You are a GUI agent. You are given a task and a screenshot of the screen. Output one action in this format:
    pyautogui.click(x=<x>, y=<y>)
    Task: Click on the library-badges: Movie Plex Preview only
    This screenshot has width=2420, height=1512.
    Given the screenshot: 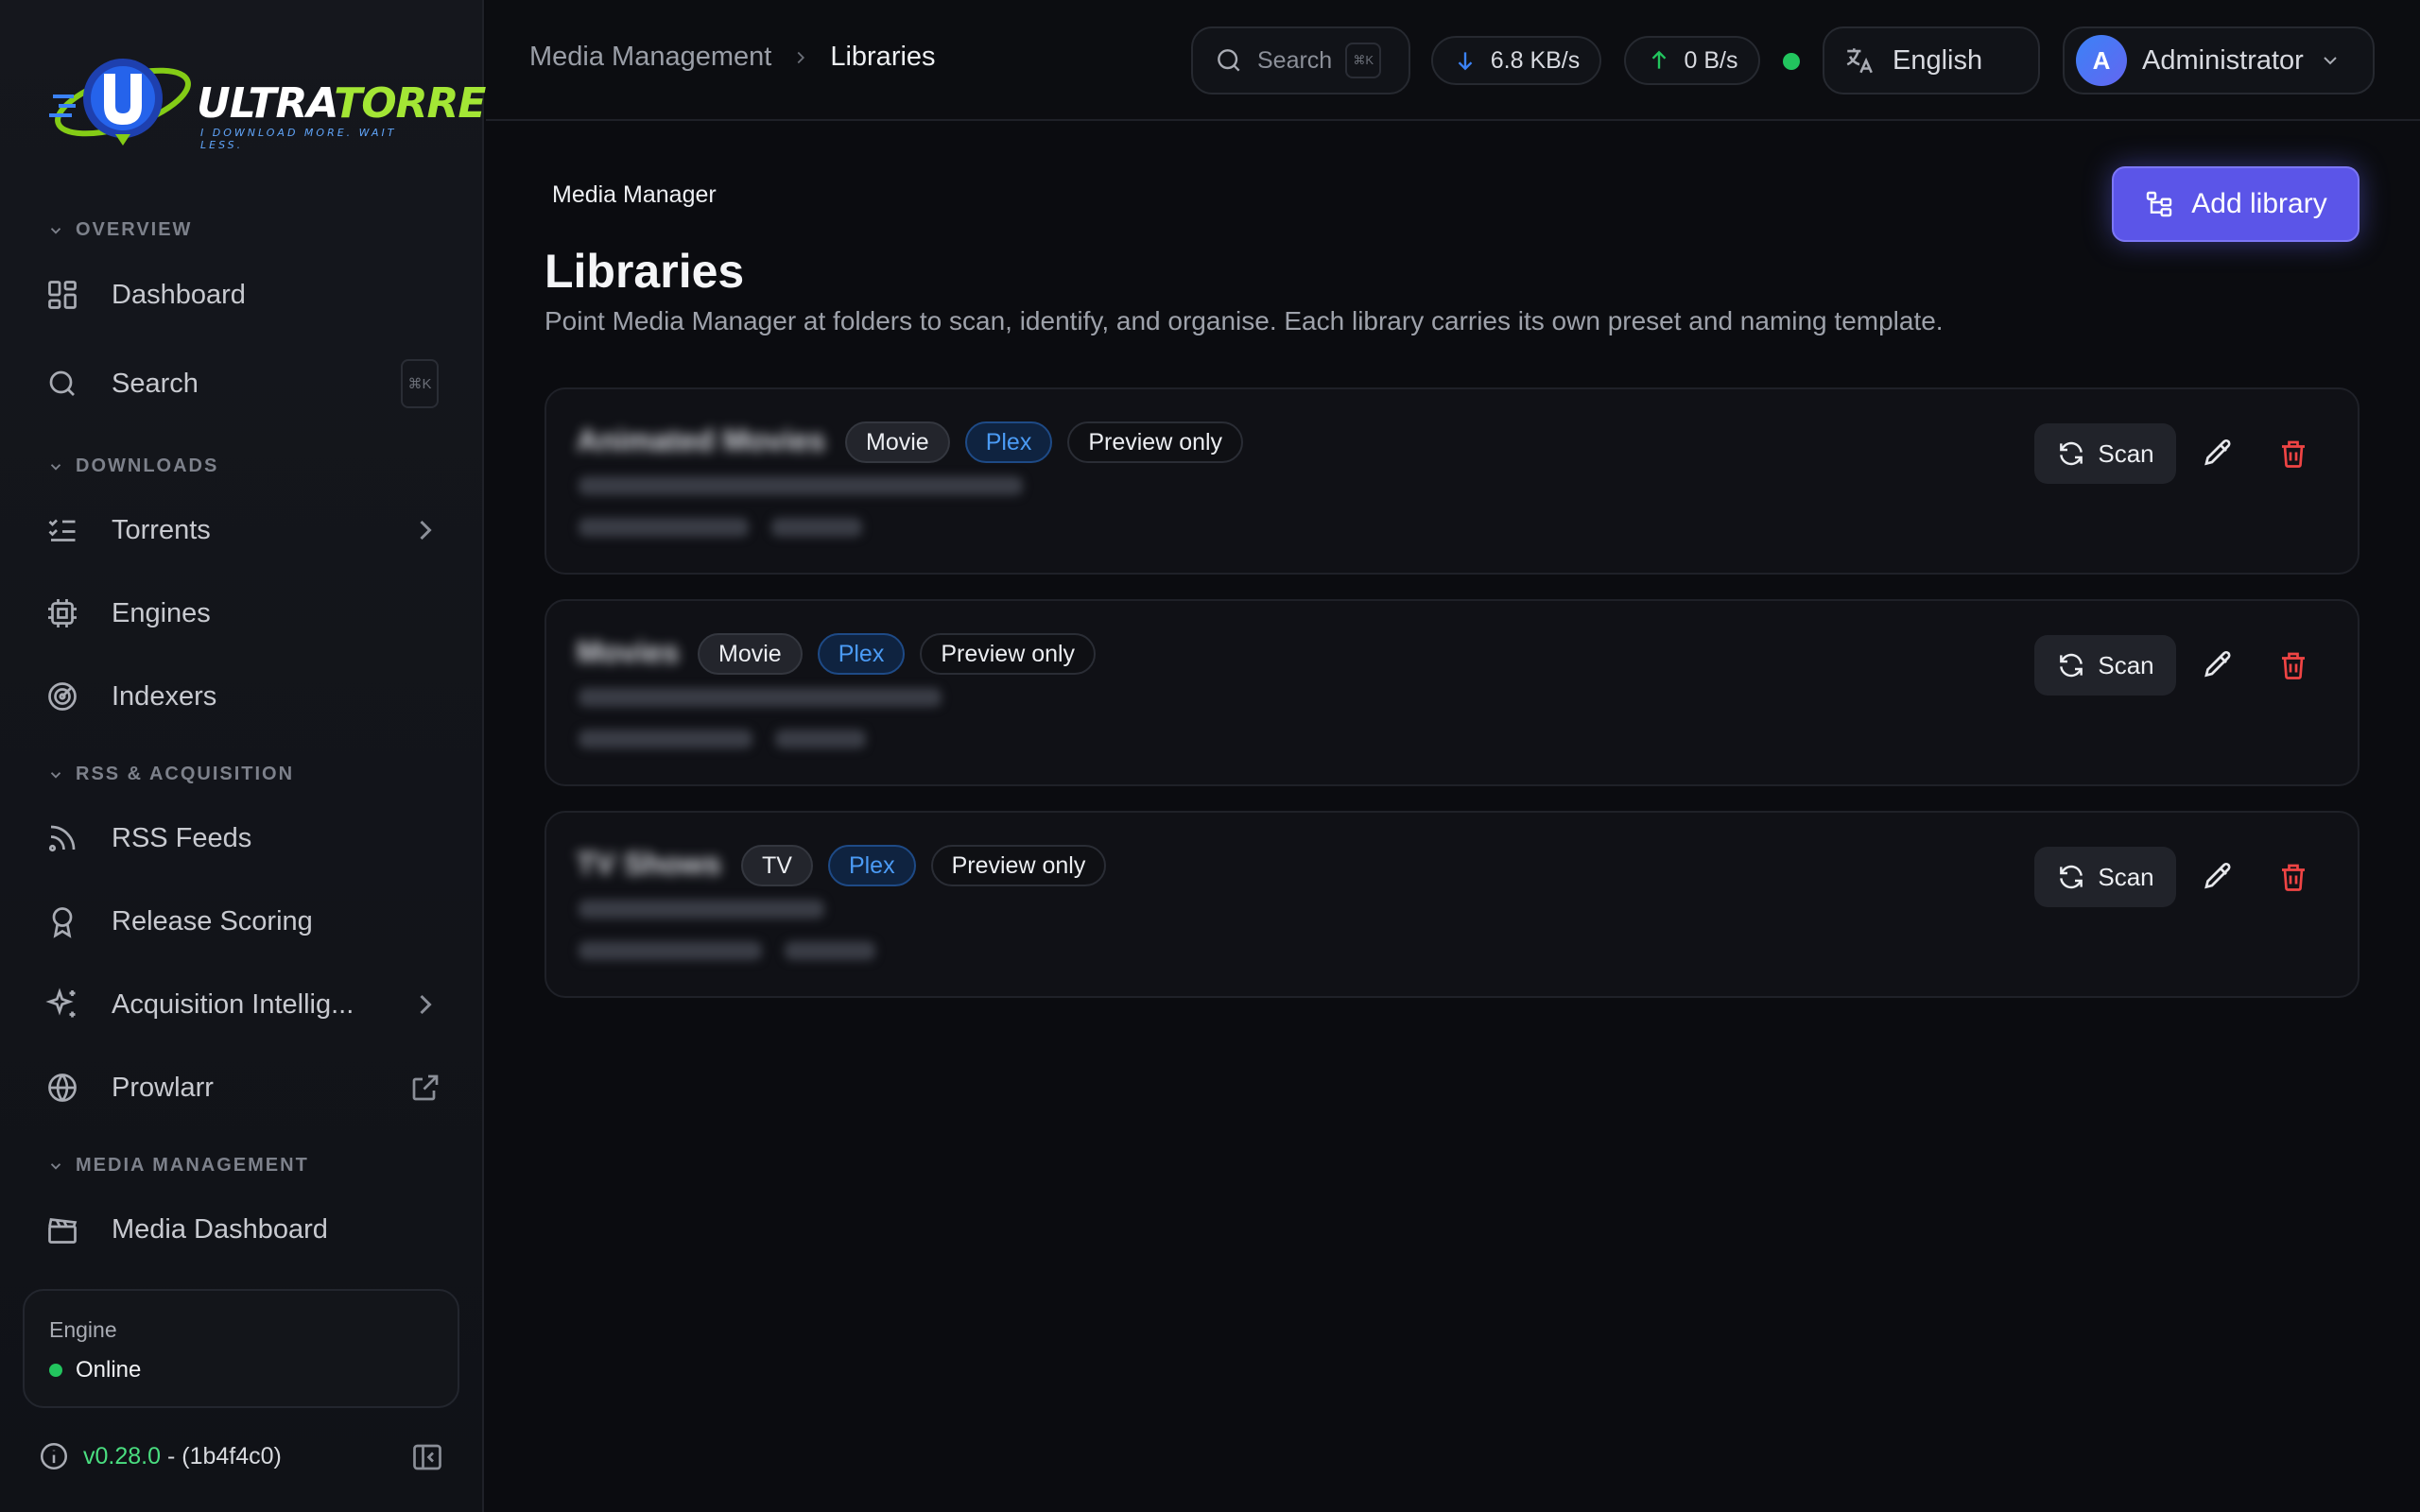 What is the action you would take?
    pyautogui.click(x=897, y=654)
    